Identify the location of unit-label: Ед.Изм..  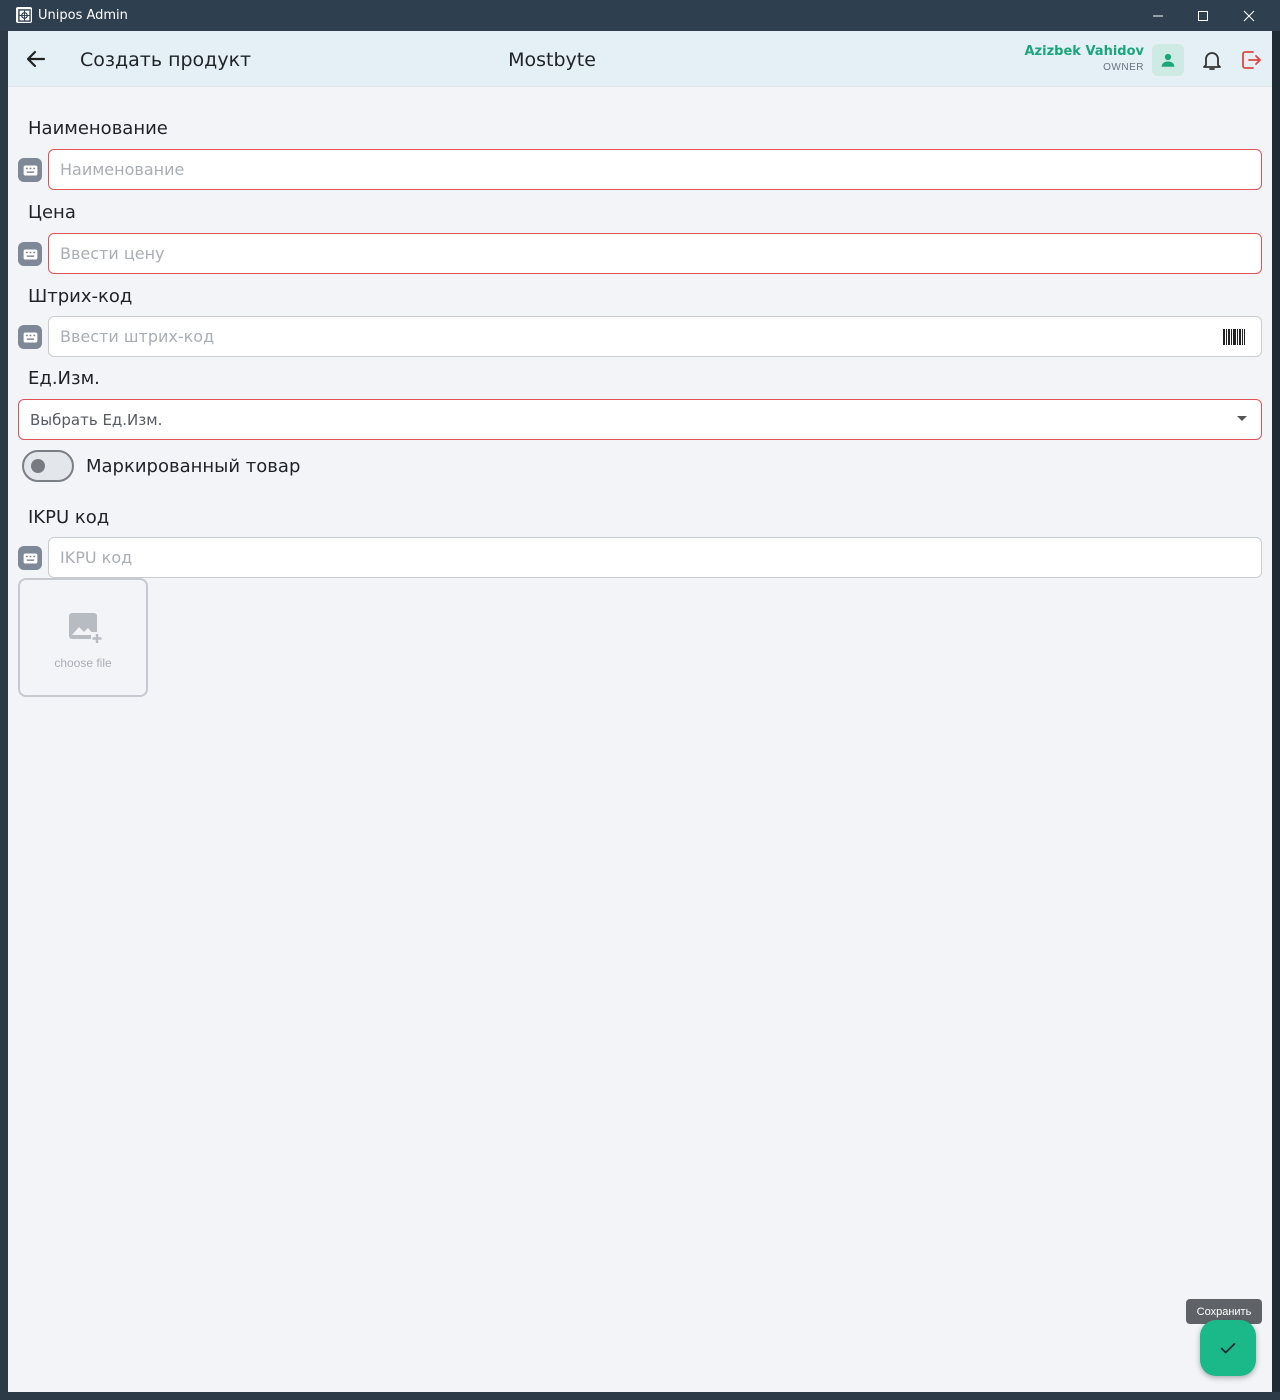
(64, 378).